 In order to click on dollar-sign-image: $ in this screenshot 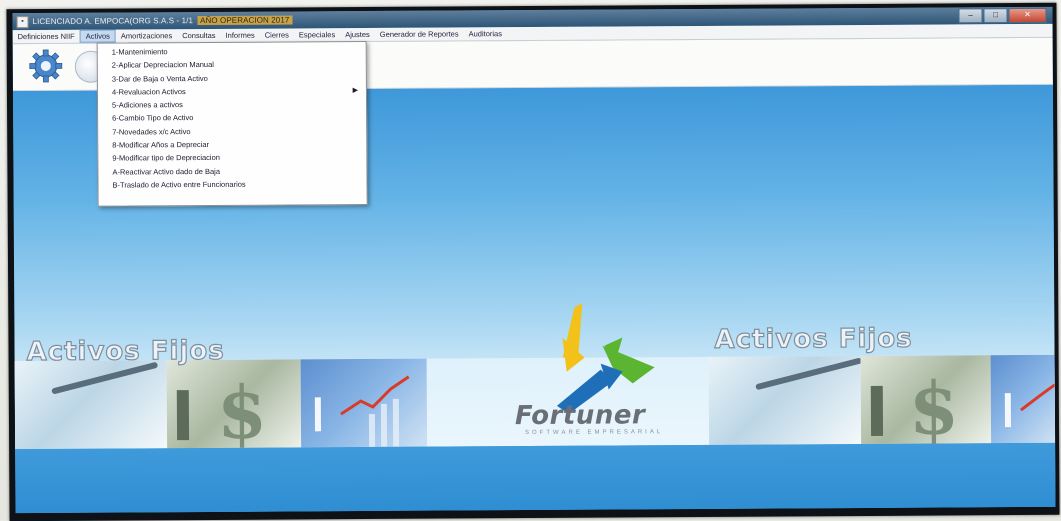, I will do `click(234, 404)`.